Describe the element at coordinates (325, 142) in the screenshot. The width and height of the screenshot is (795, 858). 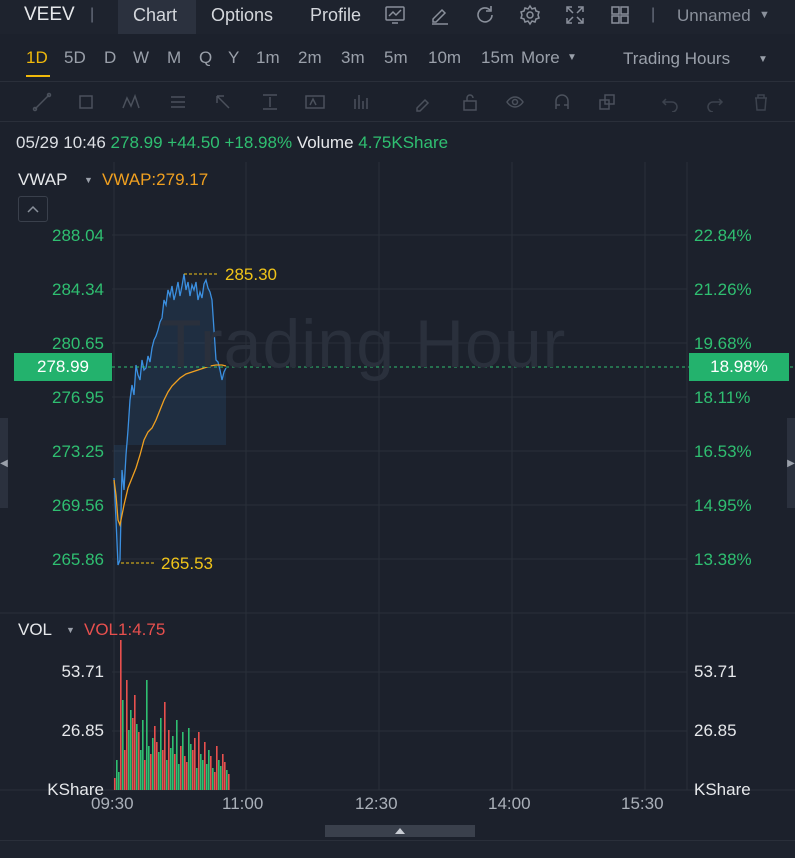
I see `quote-volume-label: Volume` at that location.